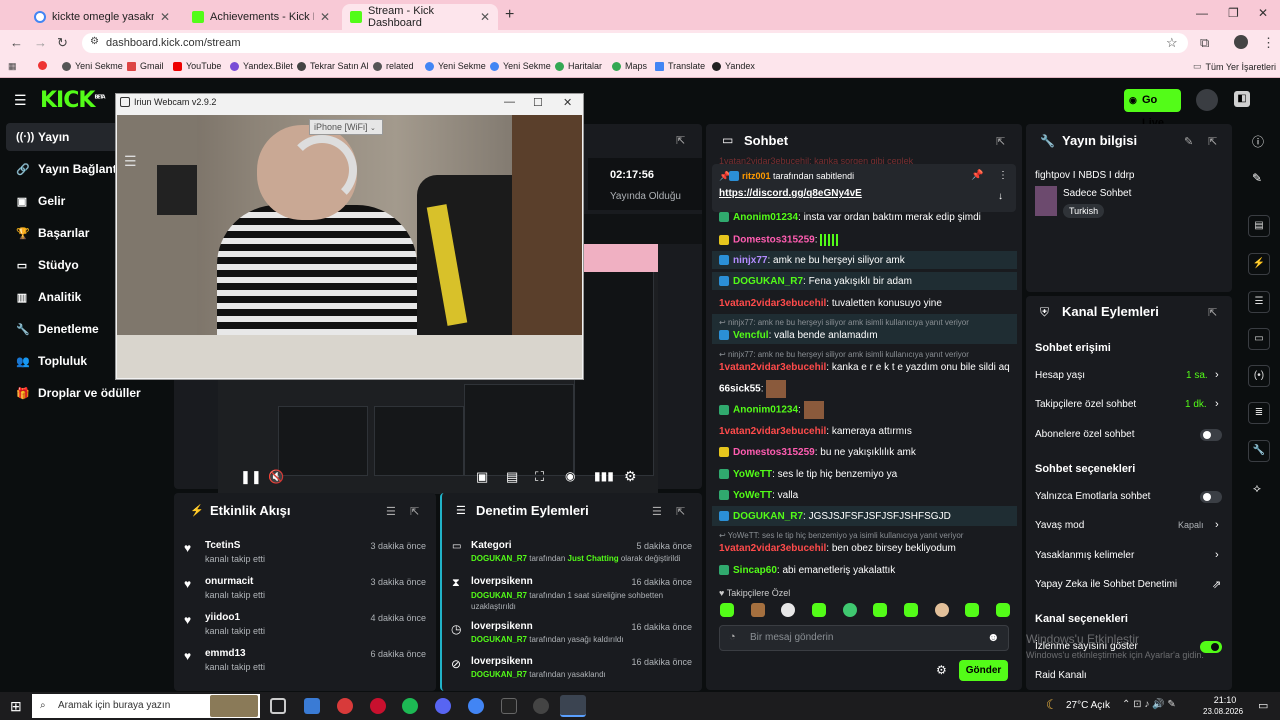 Image resolution: width=1280 pixels, height=720 pixels. I want to click on stream-category: Sadece Sohbet, so click(1097, 193).